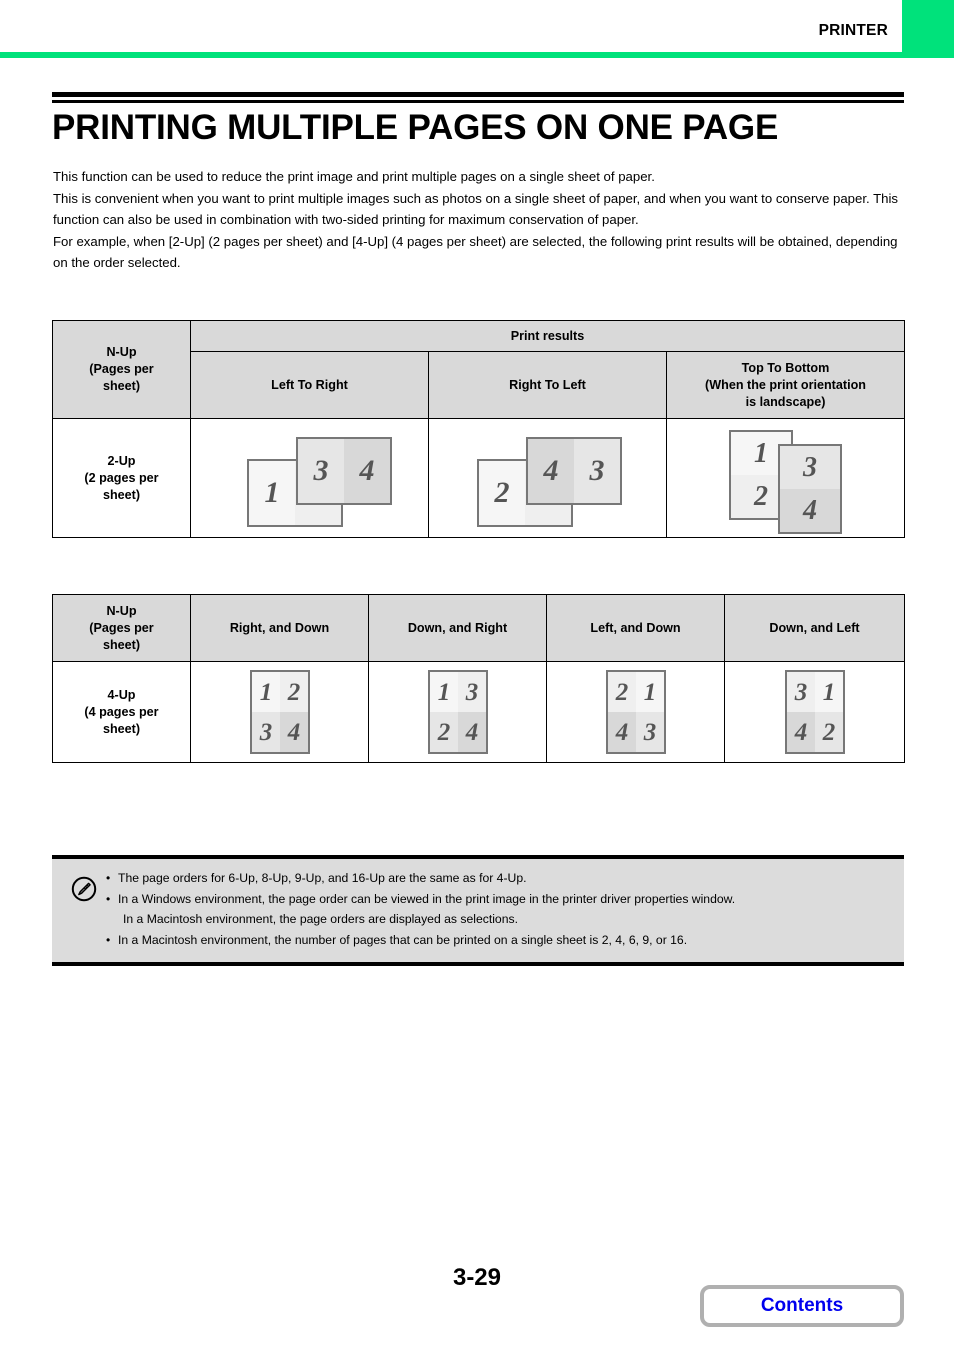 This screenshot has height=1350, width=954. I want to click on cell-diagram-left-and-down: 2 1 4 3, so click(635, 712).